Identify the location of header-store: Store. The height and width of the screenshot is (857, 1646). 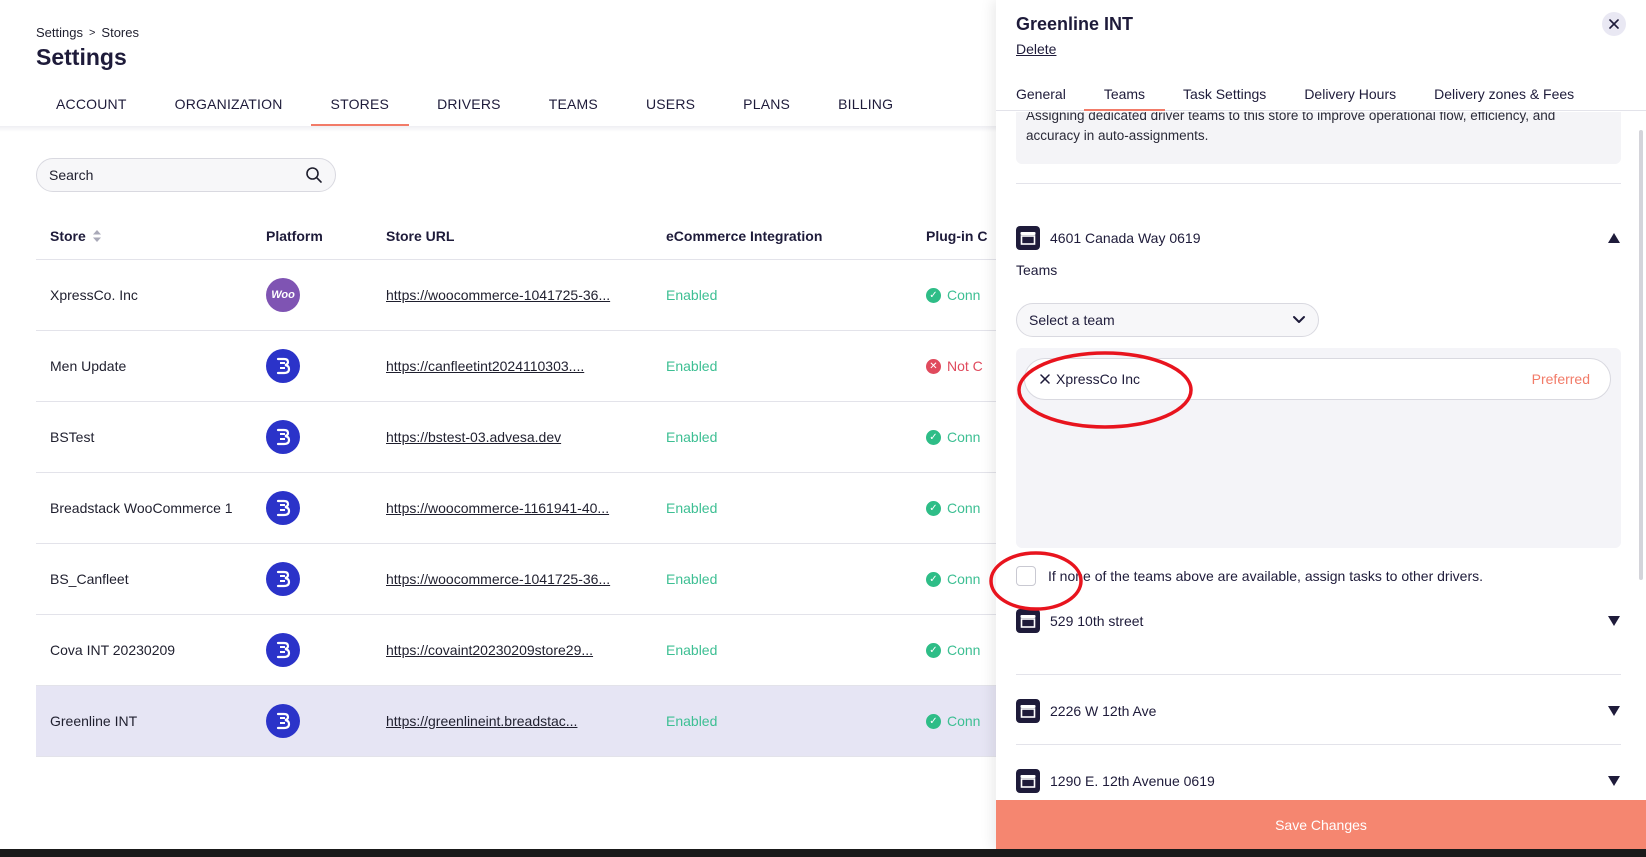
(151, 236).